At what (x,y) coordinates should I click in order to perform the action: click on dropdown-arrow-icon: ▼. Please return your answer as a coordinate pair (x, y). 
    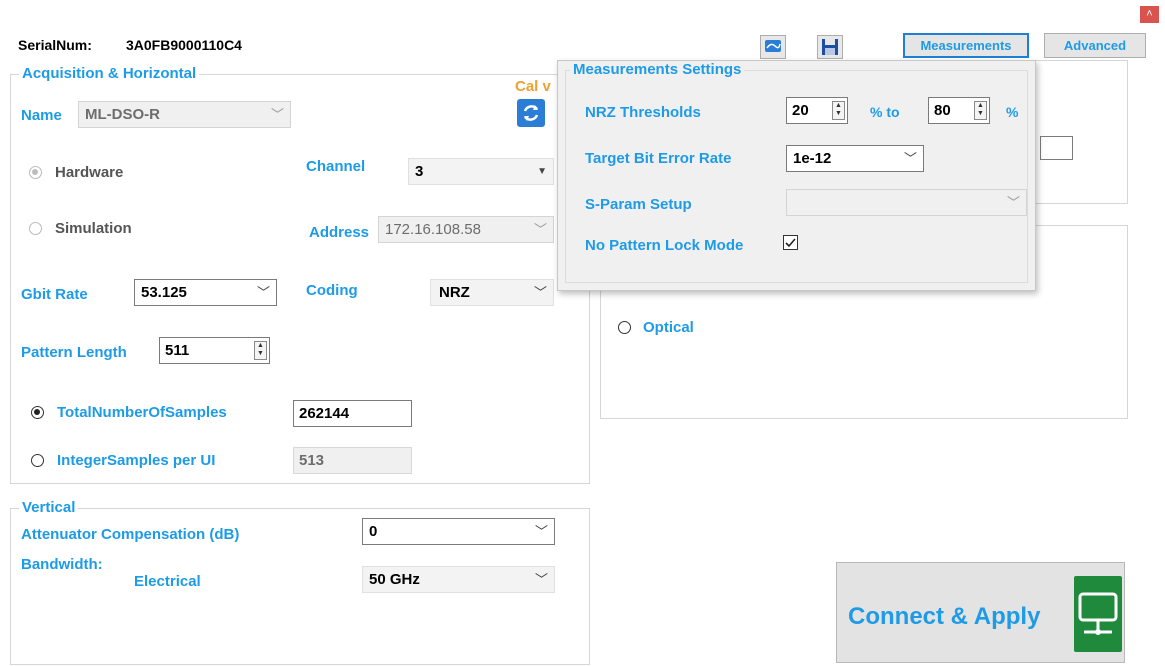
    Looking at the image, I should click on (542, 171).